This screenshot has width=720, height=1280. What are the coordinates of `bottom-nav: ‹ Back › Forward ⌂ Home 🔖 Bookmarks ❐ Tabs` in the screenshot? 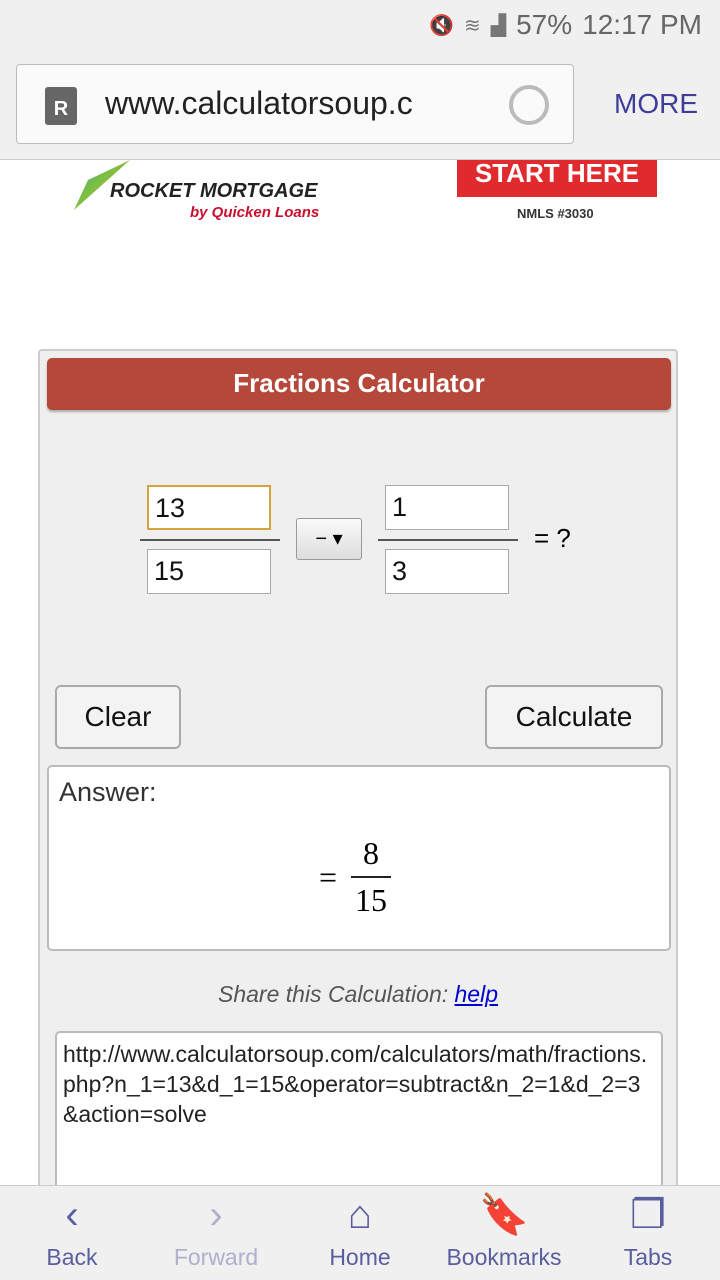 It's located at (360, 1232).